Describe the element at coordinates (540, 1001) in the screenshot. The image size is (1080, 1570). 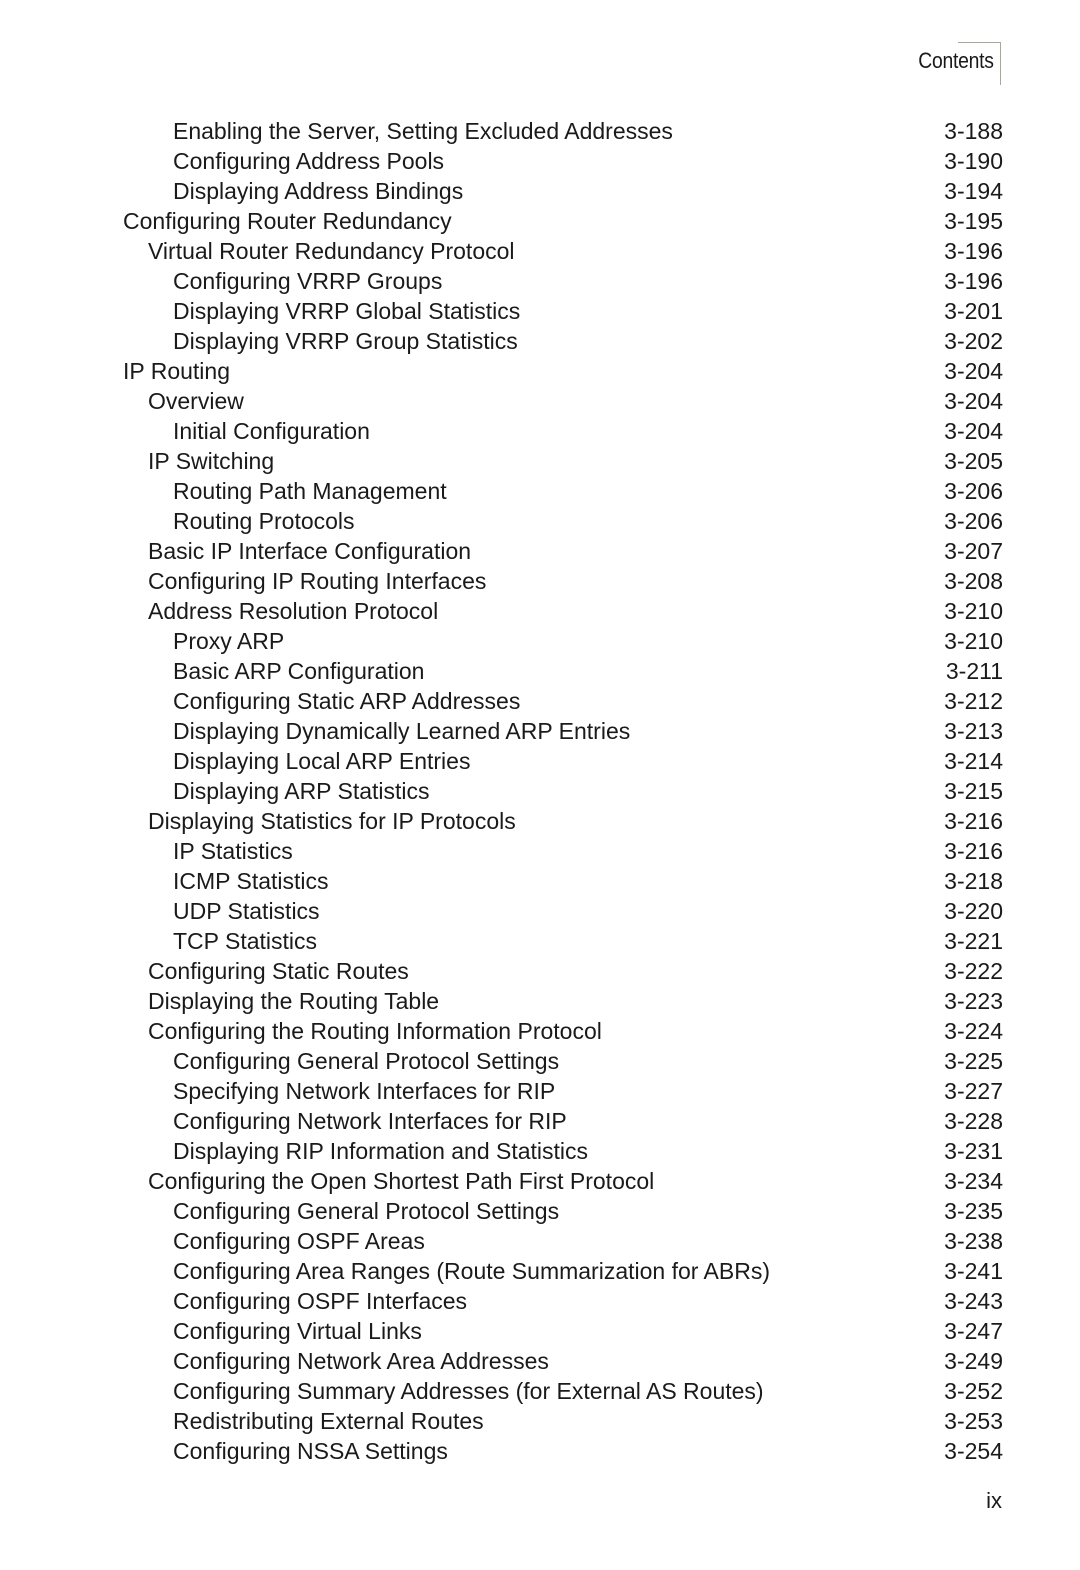
I see `toc-entry: Displaying the Routing Table 3-223` at that location.